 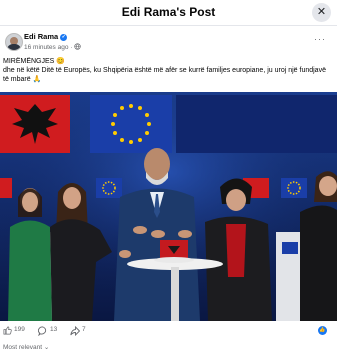 What do you see at coordinates (321, 12) in the screenshot?
I see `close-button: ✕` at bounding box center [321, 12].